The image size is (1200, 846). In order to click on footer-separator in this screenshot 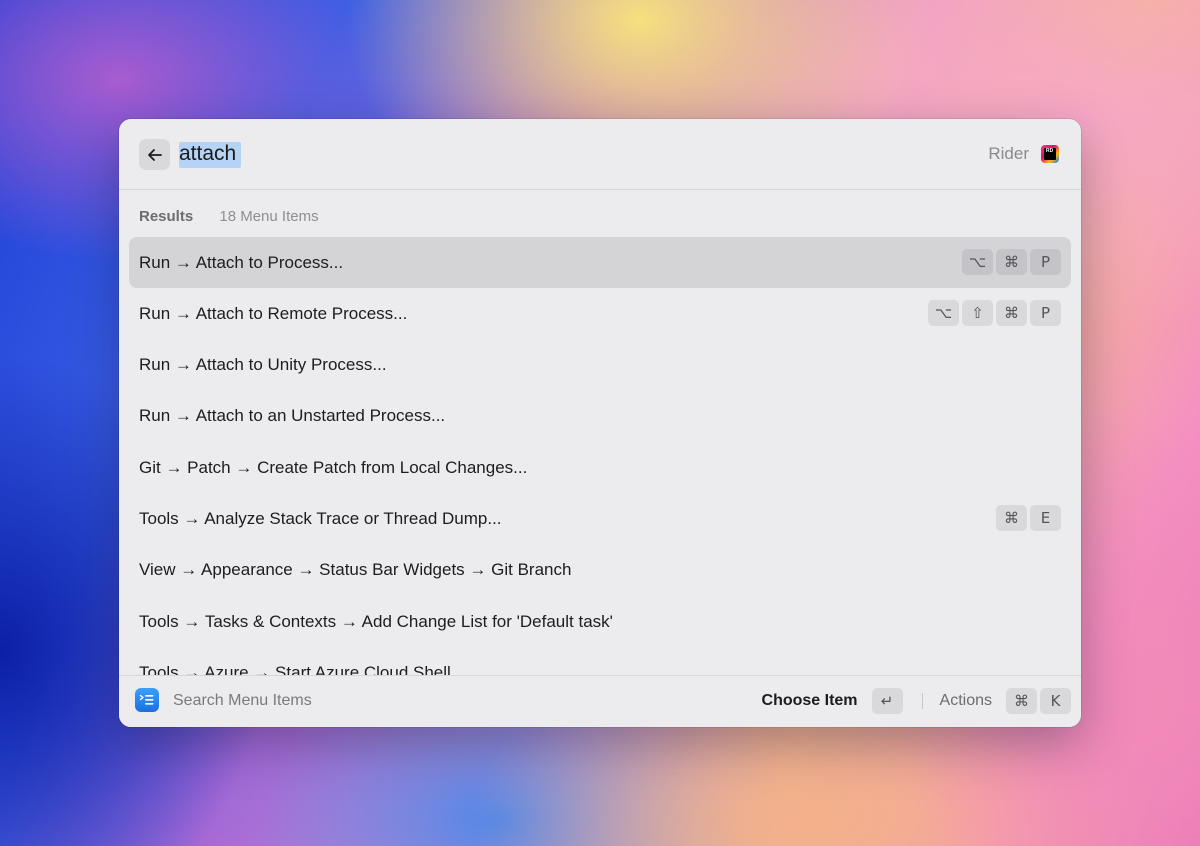, I will do `click(922, 701)`.